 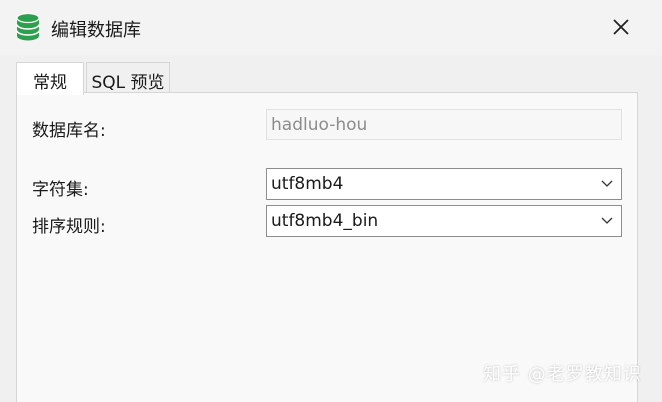 I want to click on collation-value: utf8mb4_bin, so click(x=325, y=221).